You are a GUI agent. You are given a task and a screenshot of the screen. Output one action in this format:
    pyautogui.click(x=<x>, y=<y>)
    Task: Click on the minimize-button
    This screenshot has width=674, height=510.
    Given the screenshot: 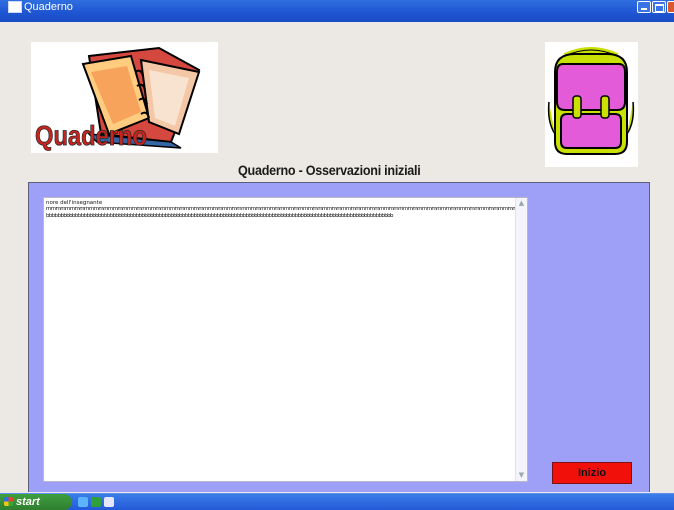 What is the action you would take?
    pyautogui.click(x=644, y=7)
    